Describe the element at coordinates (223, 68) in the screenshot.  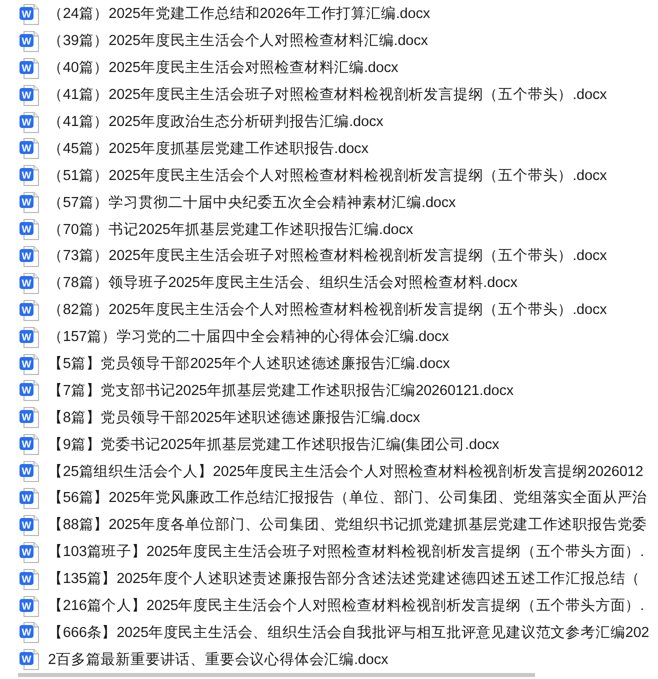
I see `file-name: （40篇）2025年度民主生活会对照检查材料汇编.docx` at that location.